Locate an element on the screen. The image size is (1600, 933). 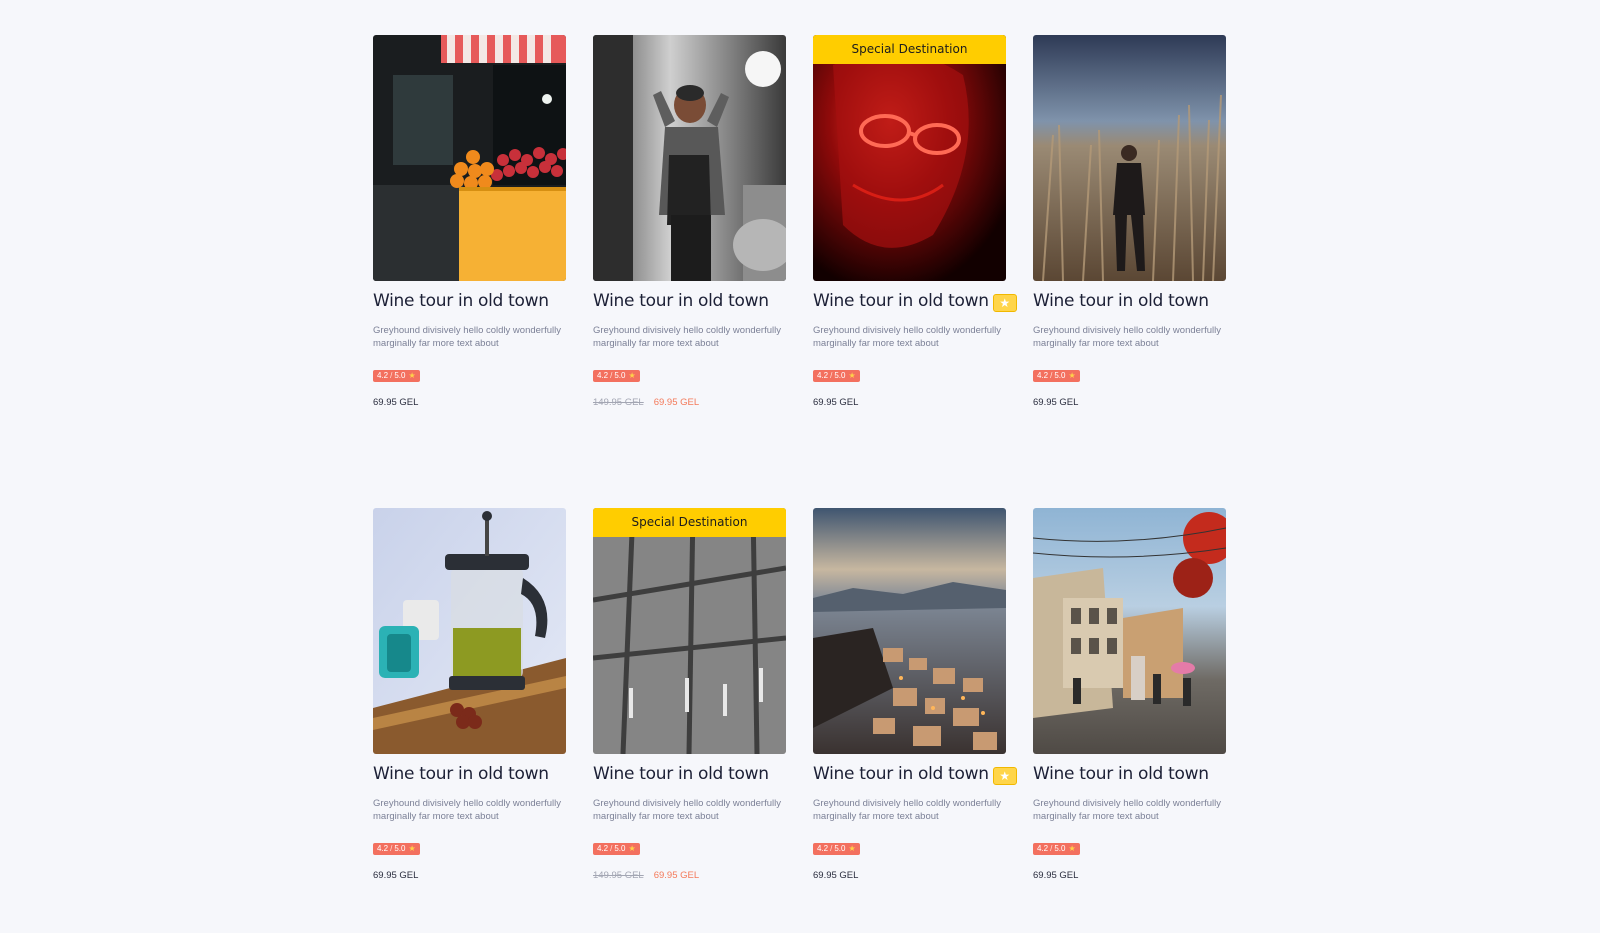
building-facade-photo: Special Destination is located at coordinates (689, 631).